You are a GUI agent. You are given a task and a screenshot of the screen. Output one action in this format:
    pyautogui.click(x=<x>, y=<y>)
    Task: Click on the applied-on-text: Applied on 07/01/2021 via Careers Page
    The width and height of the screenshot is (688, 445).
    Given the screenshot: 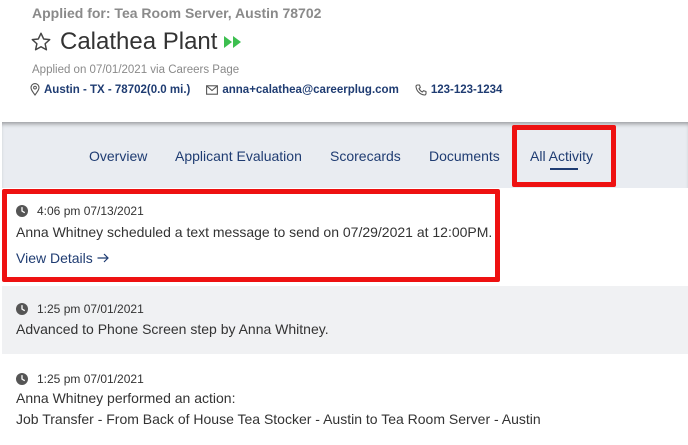 What is the action you would take?
    pyautogui.click(x=136, y=70)
    